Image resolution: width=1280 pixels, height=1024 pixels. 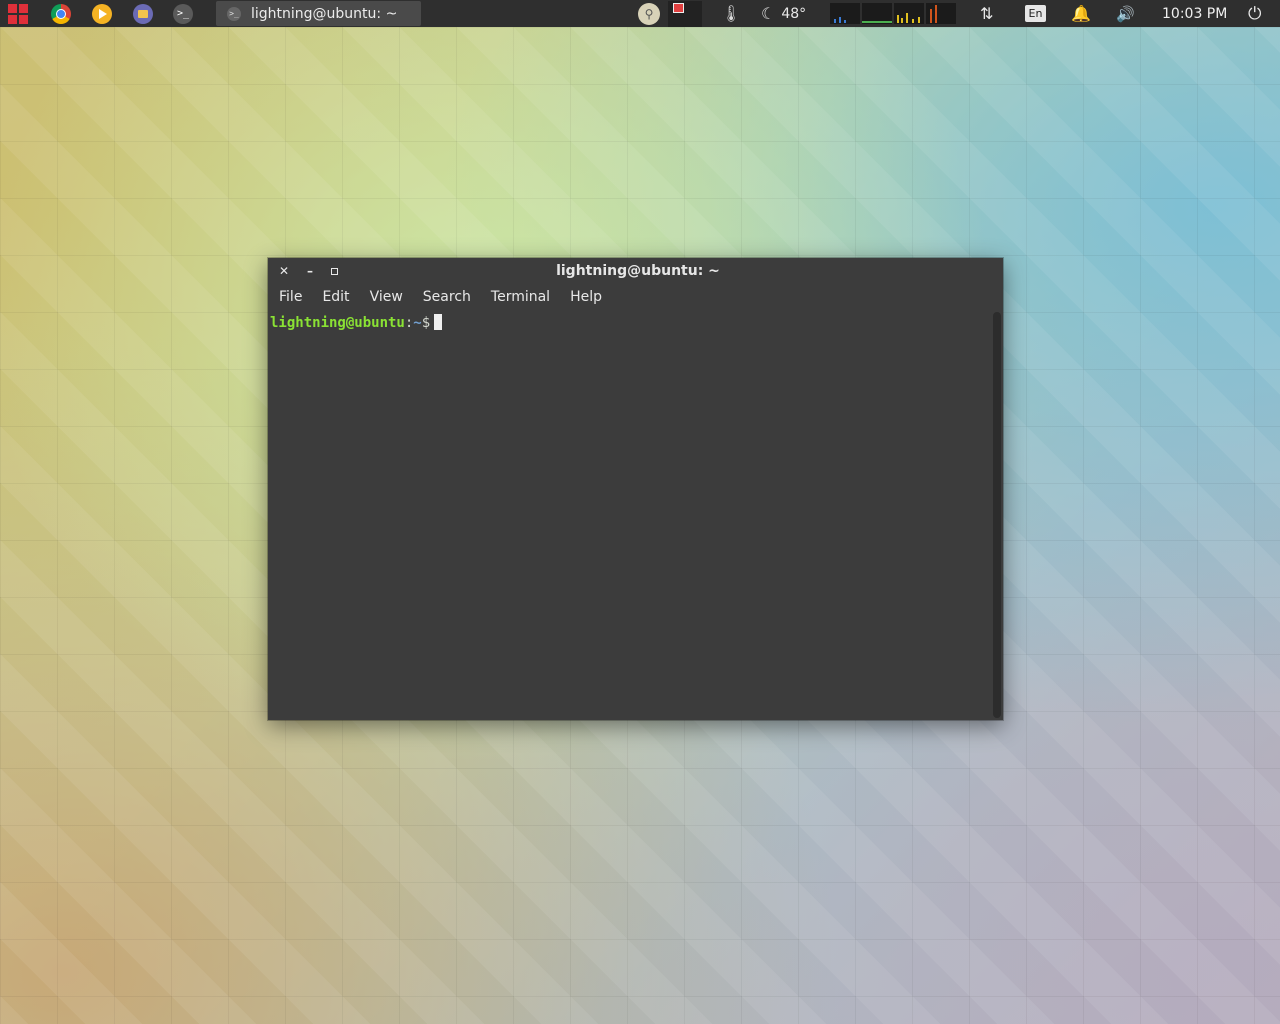 What do you see at coordinates (731, 13) in the screenshot?
I see `thermometer-icon: 🌡` at bounding box center [731, 13].